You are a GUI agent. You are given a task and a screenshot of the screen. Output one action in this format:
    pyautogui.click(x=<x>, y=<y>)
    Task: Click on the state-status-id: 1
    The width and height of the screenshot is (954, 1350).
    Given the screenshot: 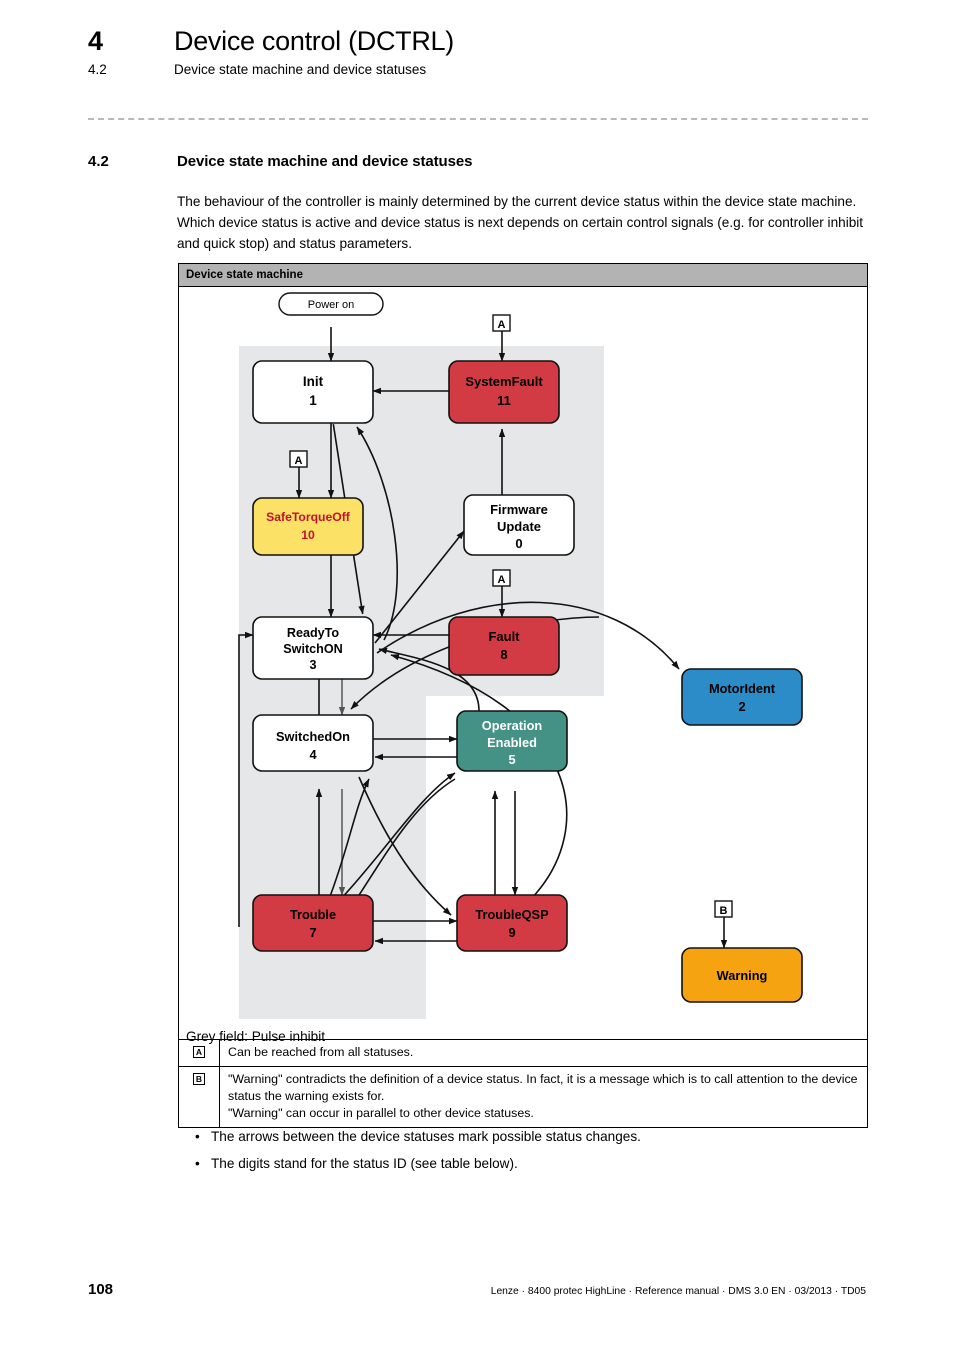 What is the action you would take?
    pyautogui.click(x=313, y=400)
    